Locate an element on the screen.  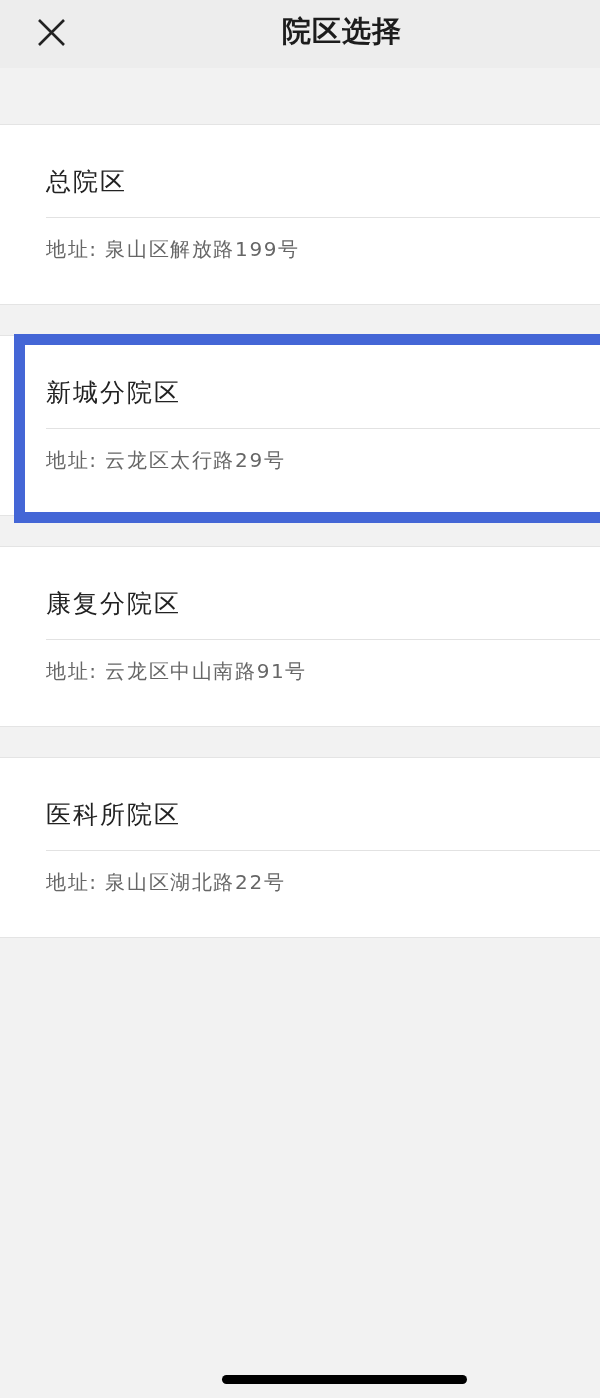
campus-name: 医科所院区 is located at coordinates (113, 815).